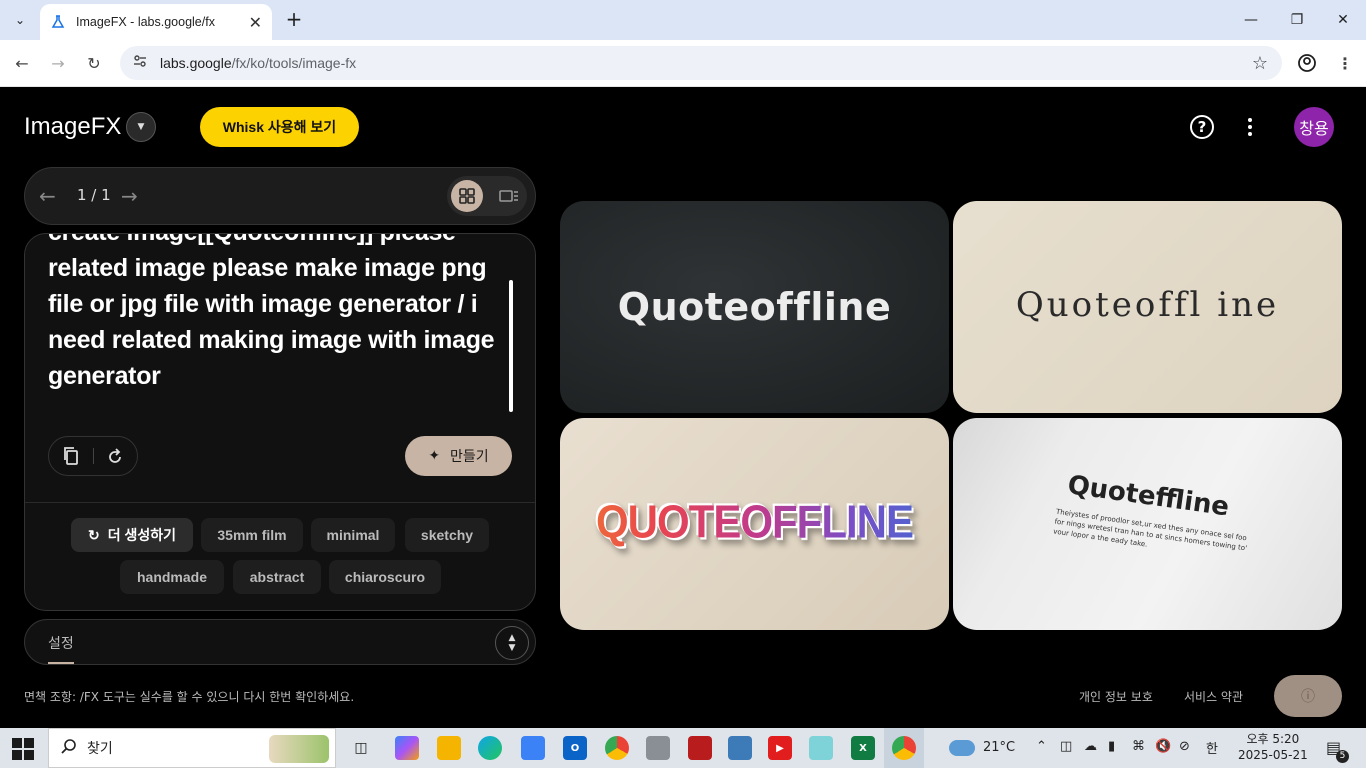 This screenshot has width=1366, height=768. Describe the element at coordinates (172, 577) in the screenshot. I see `style-chip: handmade` at that location.